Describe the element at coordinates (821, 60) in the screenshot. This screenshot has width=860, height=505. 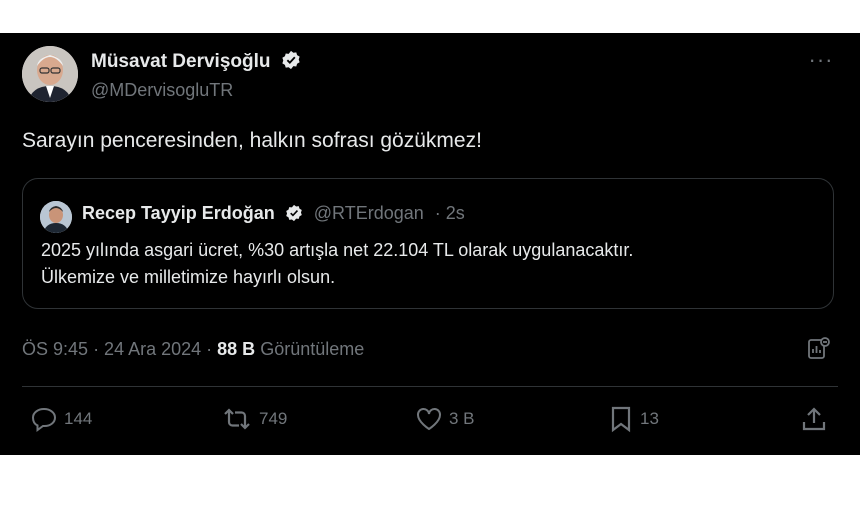
I see `more-options-button: ···` at that location.